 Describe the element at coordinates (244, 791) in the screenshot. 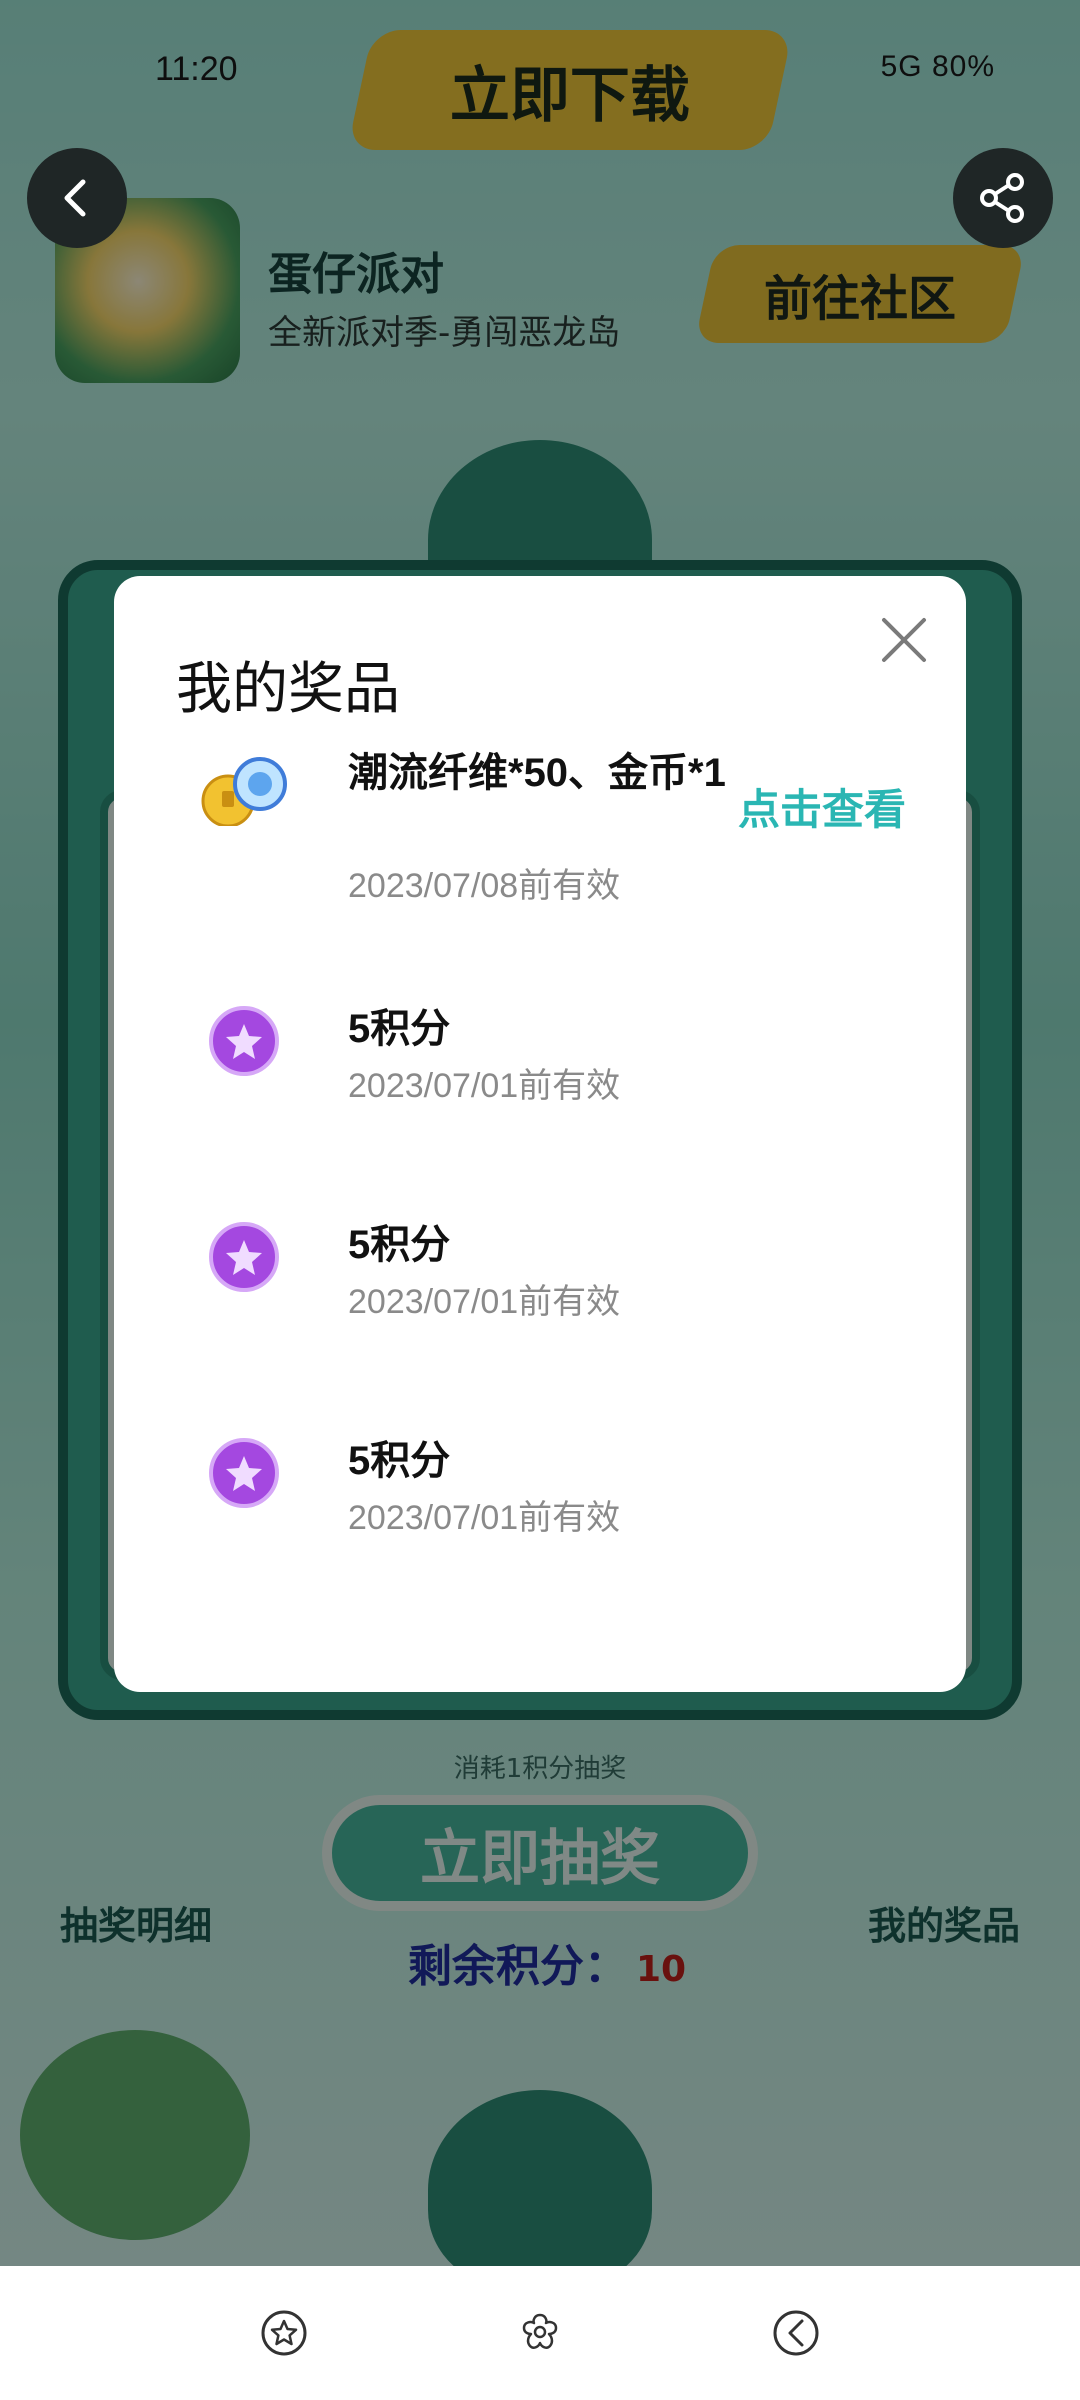

I see `coin-gem-icon` at that location.